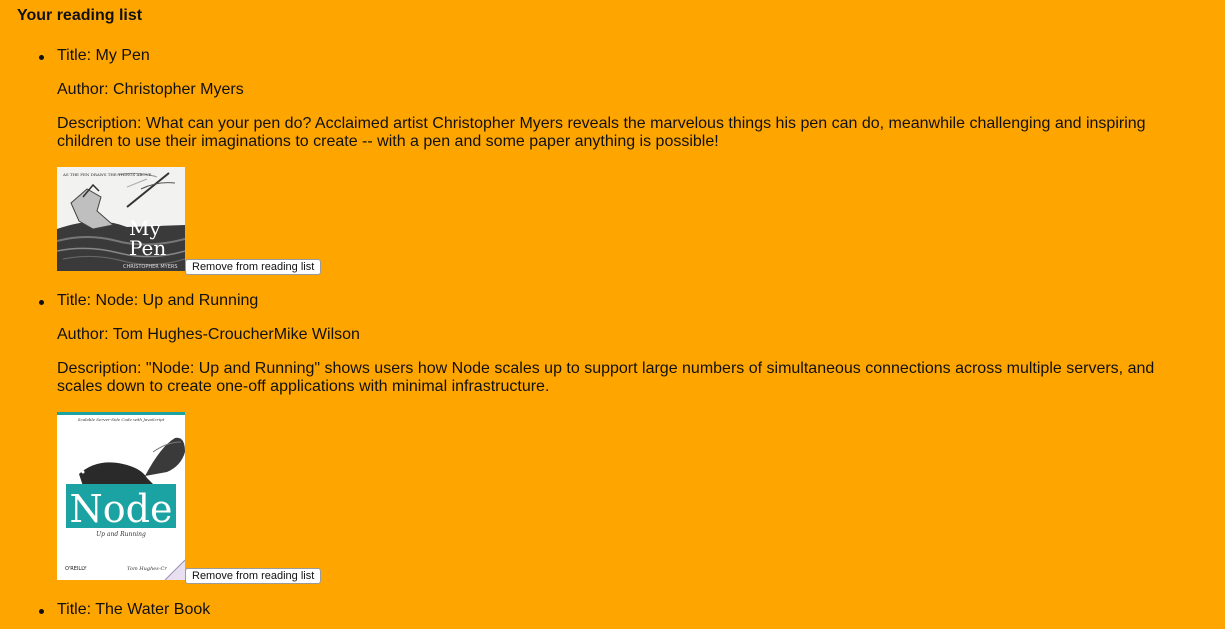 The height and width of the screenshot is (629, 1225). I want to click on cover-publisher: O'REILLY, so click(76, 569).